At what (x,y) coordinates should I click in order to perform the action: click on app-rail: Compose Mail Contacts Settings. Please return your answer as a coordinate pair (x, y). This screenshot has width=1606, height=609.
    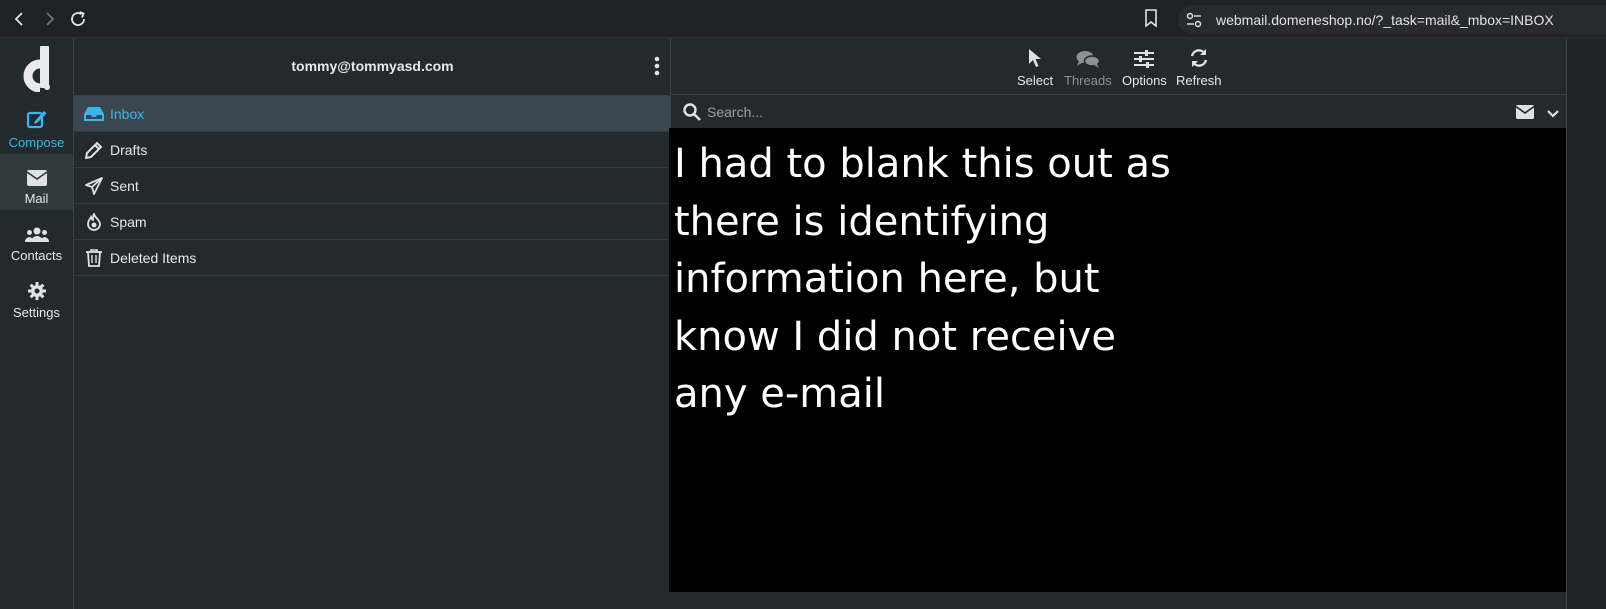
    Looking at the image, I should click on (37, 323).